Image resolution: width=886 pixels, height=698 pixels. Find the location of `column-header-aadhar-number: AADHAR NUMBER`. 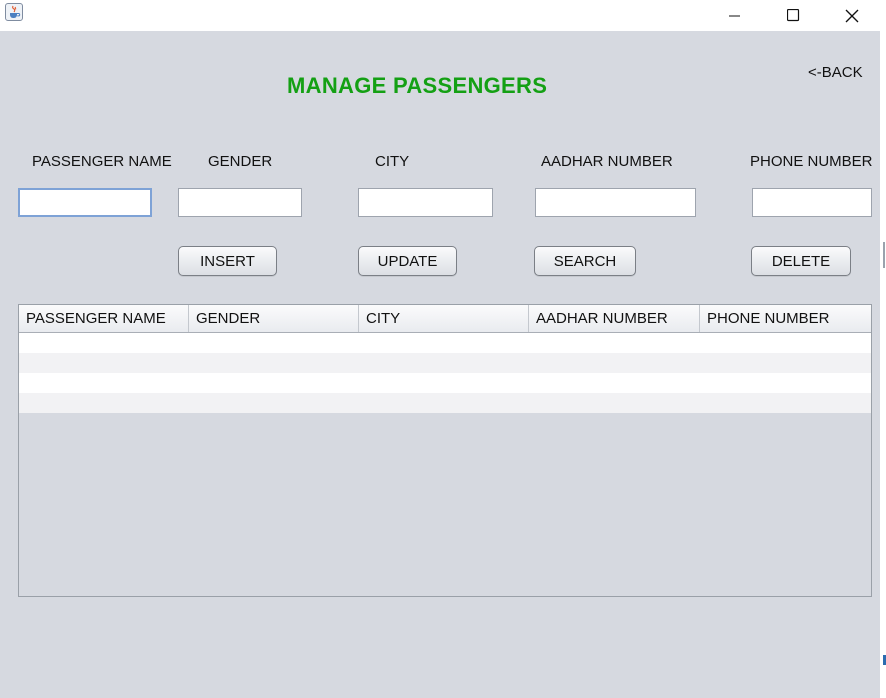

column-header-aadhar-number: AADHAR NUMBER is located at coordinates (614, 318).